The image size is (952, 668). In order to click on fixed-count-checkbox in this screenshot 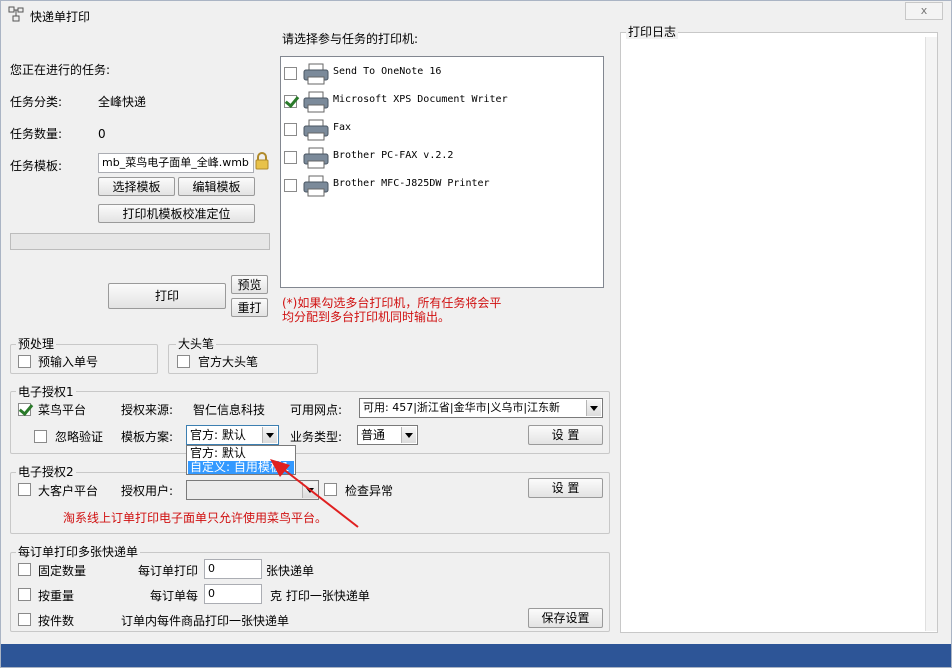, I will do `click(24, 569)`.